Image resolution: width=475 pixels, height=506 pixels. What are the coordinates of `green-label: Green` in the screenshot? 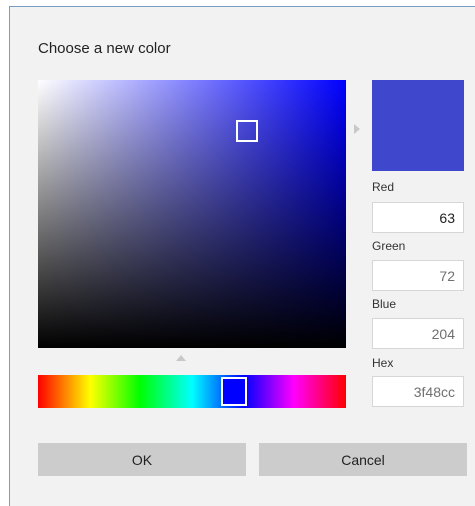 It's located at (389, 246).